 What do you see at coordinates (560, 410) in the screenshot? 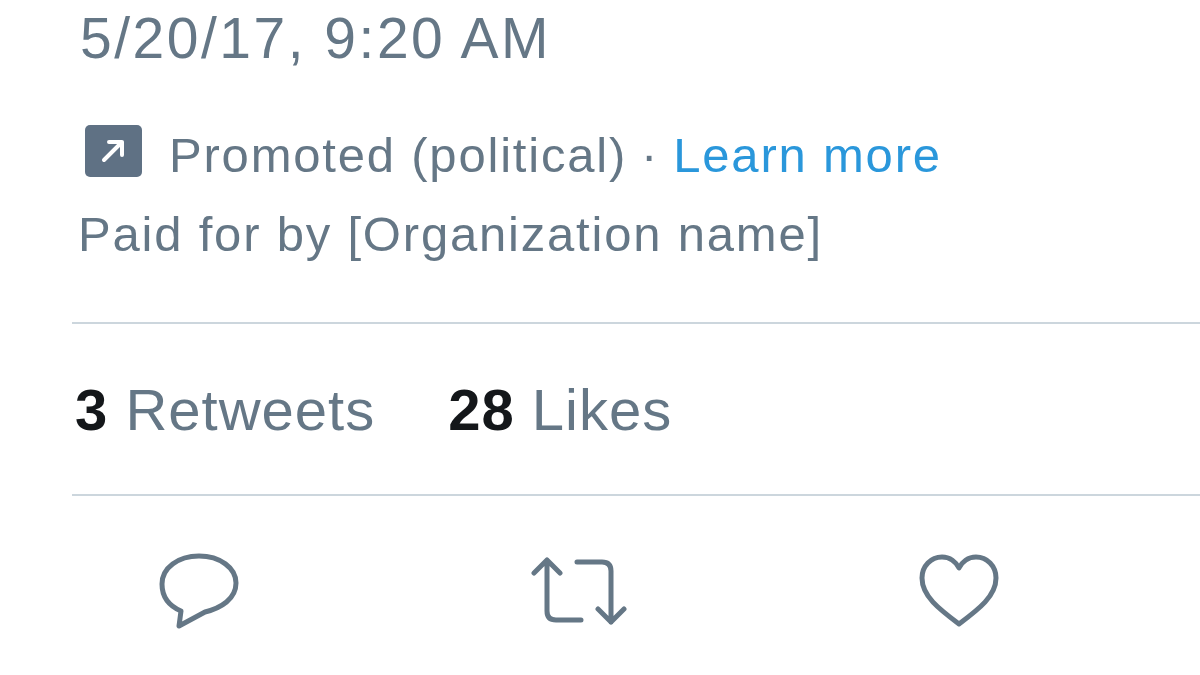
I see `stat-link: 28 Likes` at bounding box center [560, 410].